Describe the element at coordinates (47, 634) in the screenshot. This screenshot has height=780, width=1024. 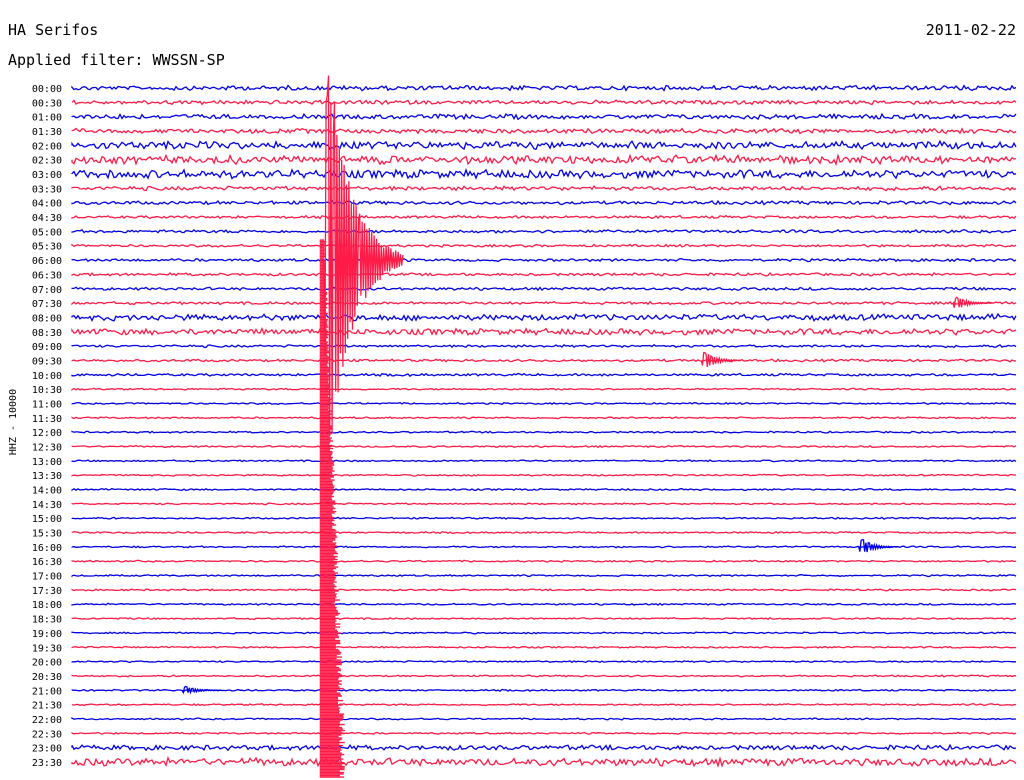
I see `row-label: 19:00` at that location.